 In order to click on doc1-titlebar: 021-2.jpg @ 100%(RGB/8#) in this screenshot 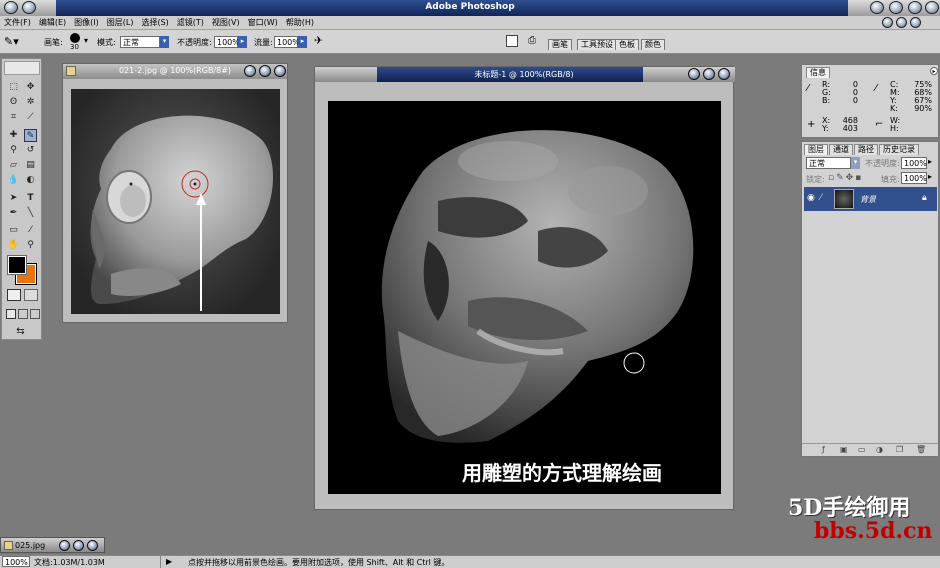, I will do `click(175, 71)`.